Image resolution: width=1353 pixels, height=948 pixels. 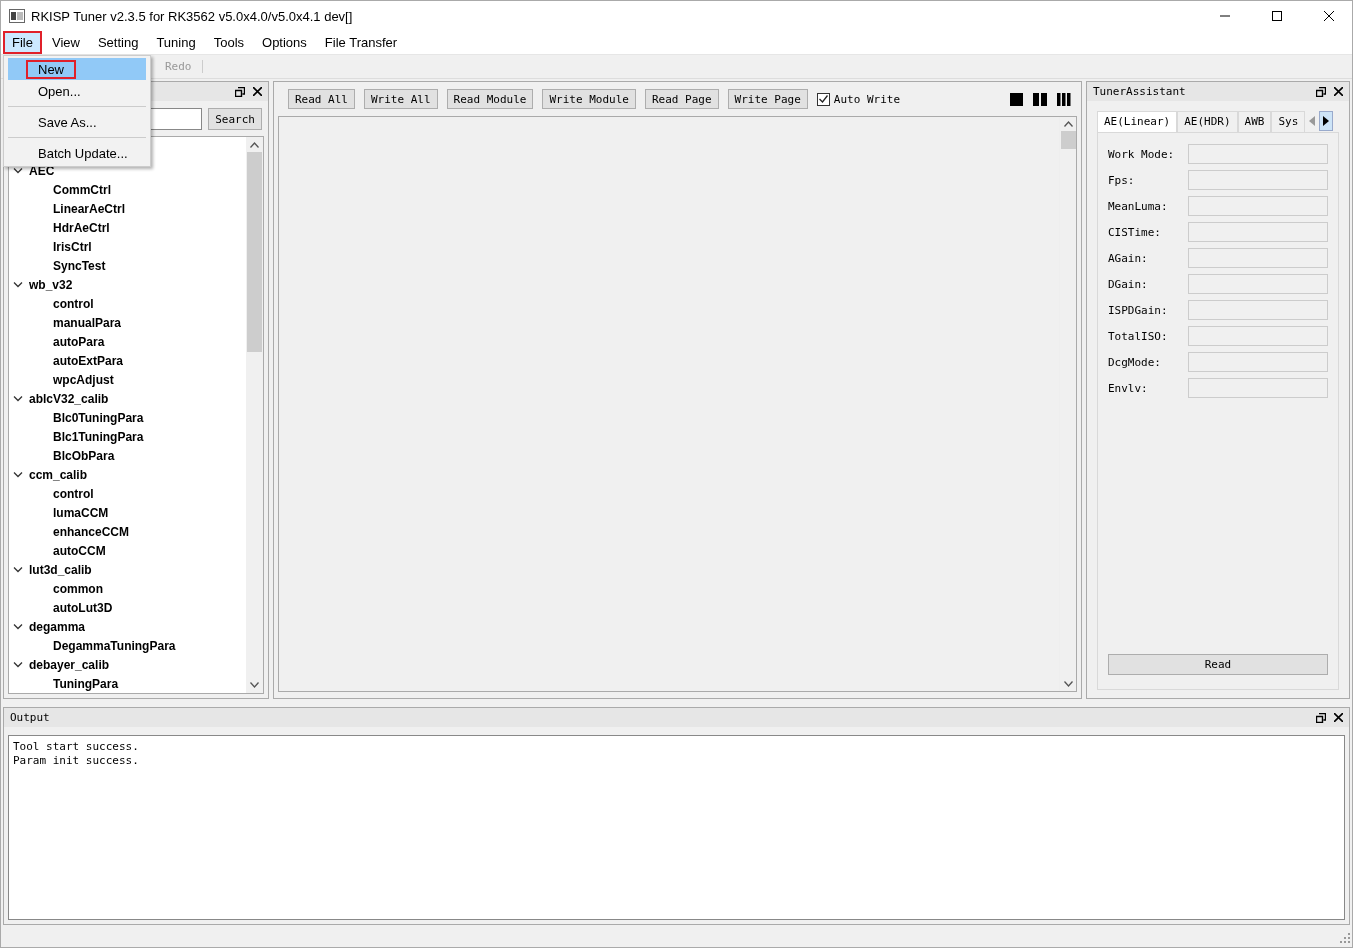 I want to click on tree-item: ablcV32_calib, so click(x=69, y=398).